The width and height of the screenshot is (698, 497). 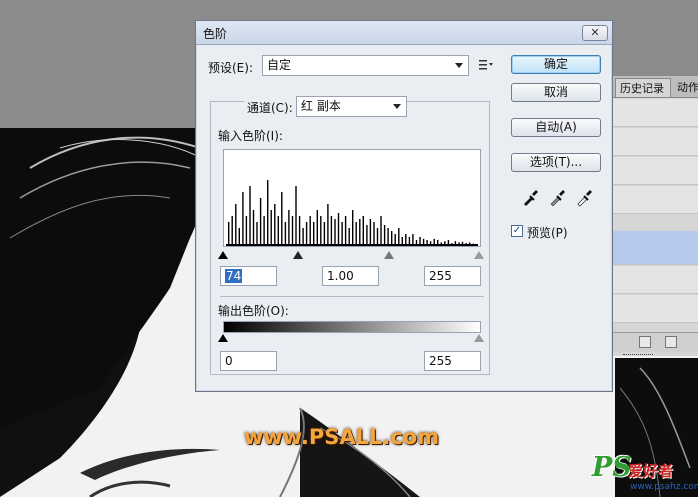 I want to click on history-row-selected, so click(x=655, y=248).